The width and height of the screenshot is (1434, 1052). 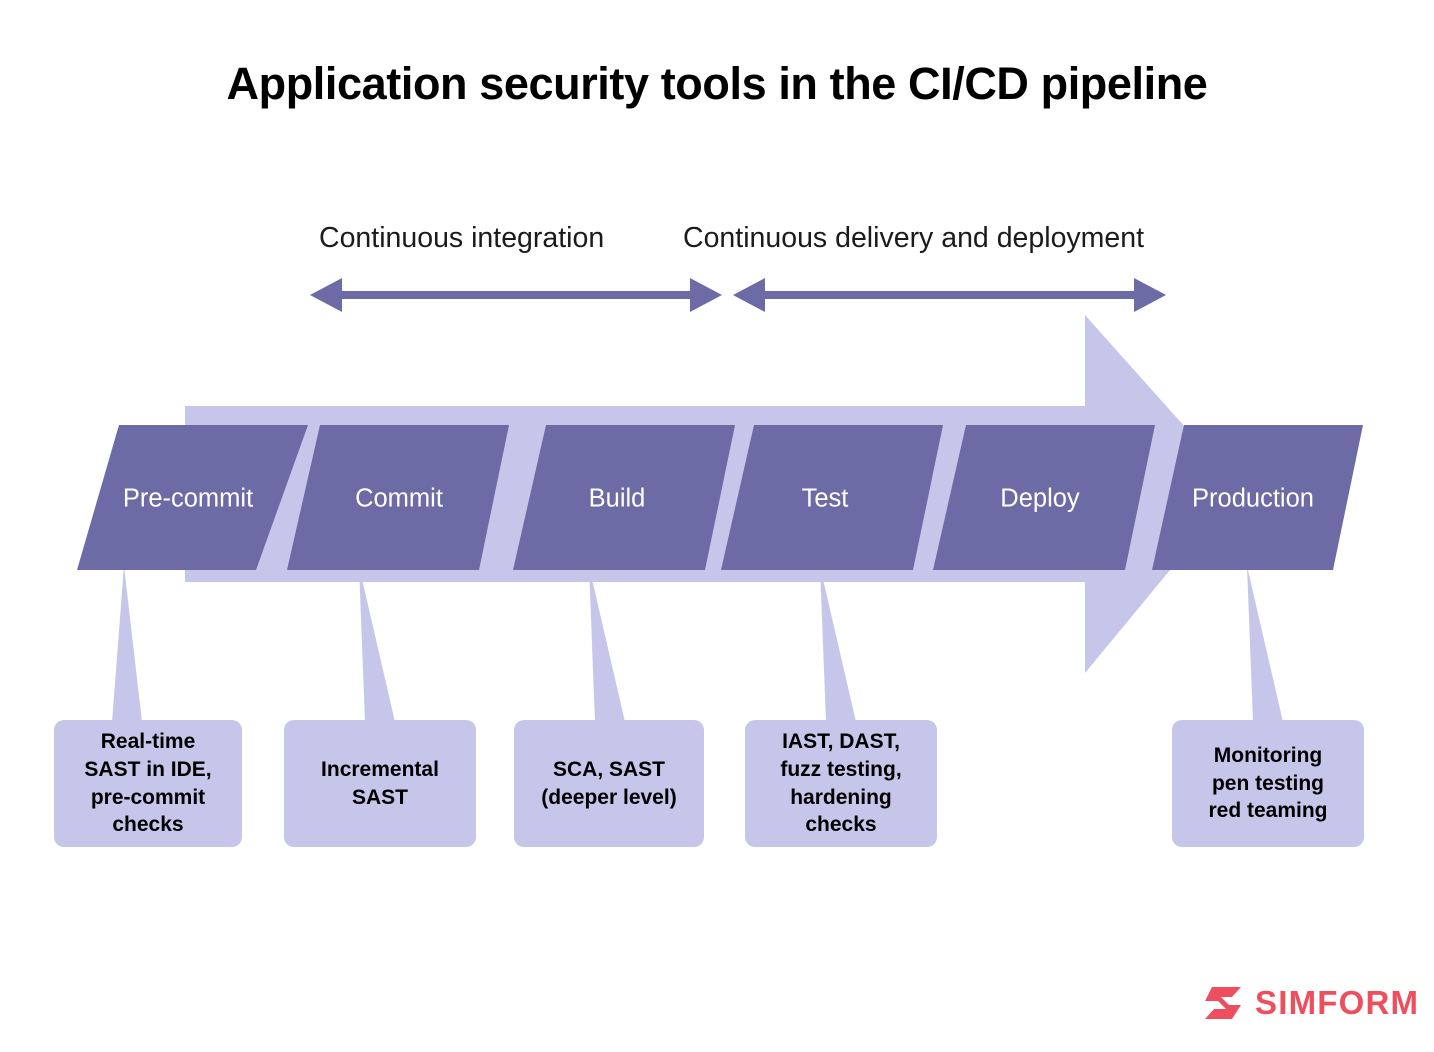 I want to click on simform-s-mark-icon, so click(x=1223, y=1003).